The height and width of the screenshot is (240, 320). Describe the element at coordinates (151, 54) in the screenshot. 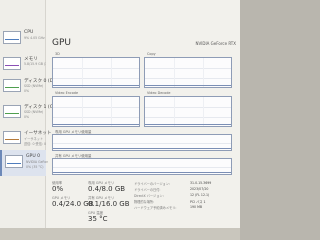

I see `graph-label: Copy` at that location.